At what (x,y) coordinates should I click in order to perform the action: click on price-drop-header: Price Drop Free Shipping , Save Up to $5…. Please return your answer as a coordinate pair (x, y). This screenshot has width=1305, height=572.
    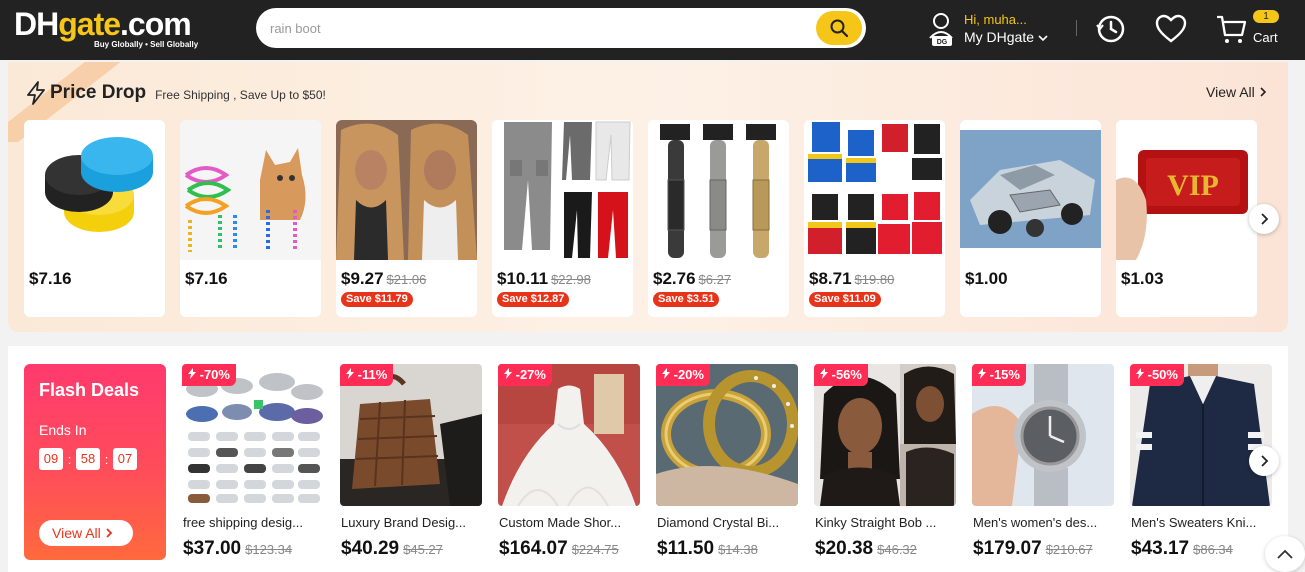
    Looking at the image, I should click on (176, 93).